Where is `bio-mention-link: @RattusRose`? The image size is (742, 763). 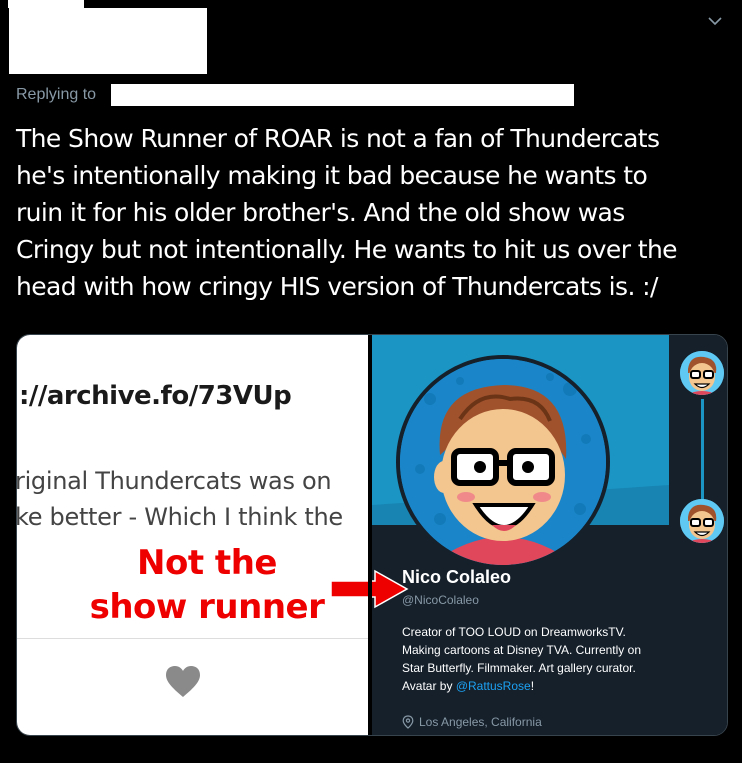
bio-mention-link: @RattusRose is located at coordinates (493, 686).